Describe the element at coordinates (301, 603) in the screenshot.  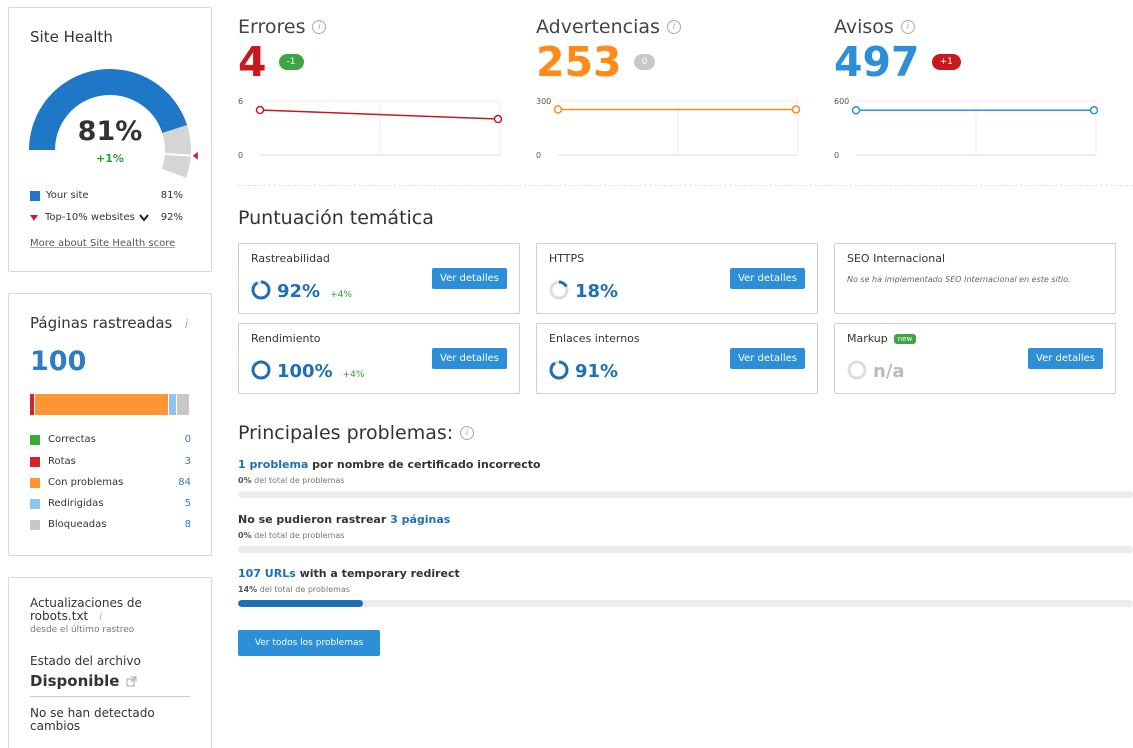
I see `issue-bar-fill` at that location.